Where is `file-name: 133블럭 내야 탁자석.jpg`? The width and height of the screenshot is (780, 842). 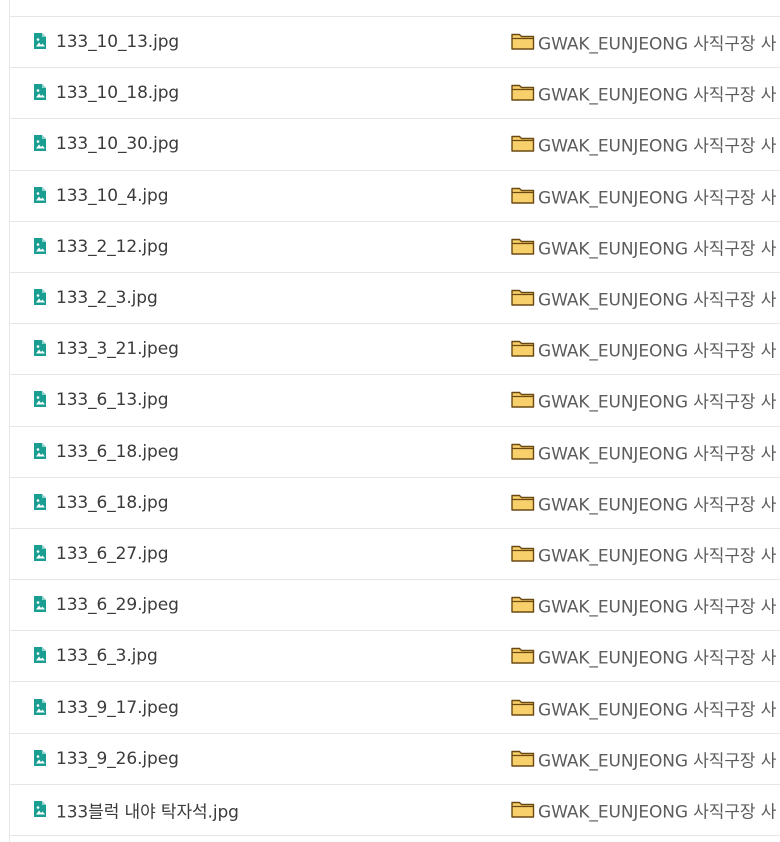
file-name: 133블럭 내야 탁자석.jpg is located at coordinates (147, 809).